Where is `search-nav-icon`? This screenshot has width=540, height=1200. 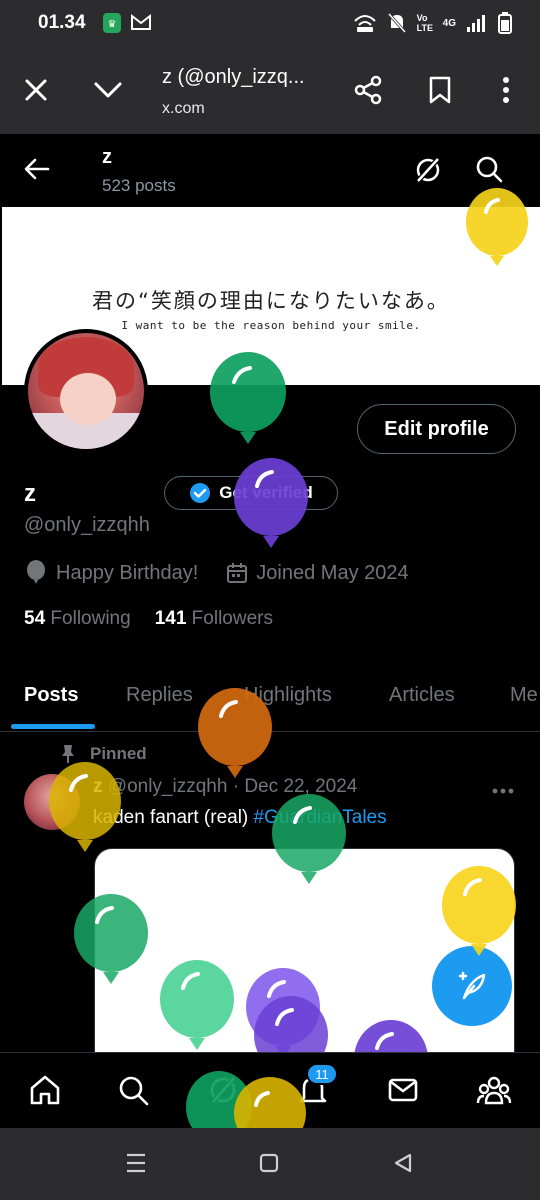
search-nav-icon is located at coordinates (134, 1091).